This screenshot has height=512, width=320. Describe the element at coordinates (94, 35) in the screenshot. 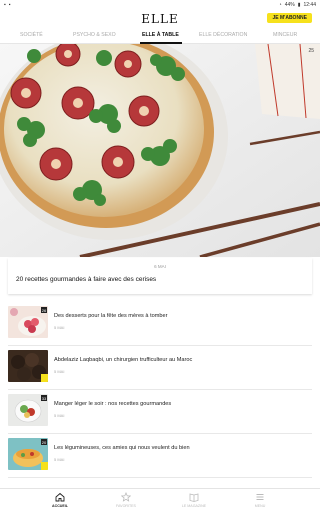

I see `tab-psycho-sexo: PSYCHO & SEXO` at that location.